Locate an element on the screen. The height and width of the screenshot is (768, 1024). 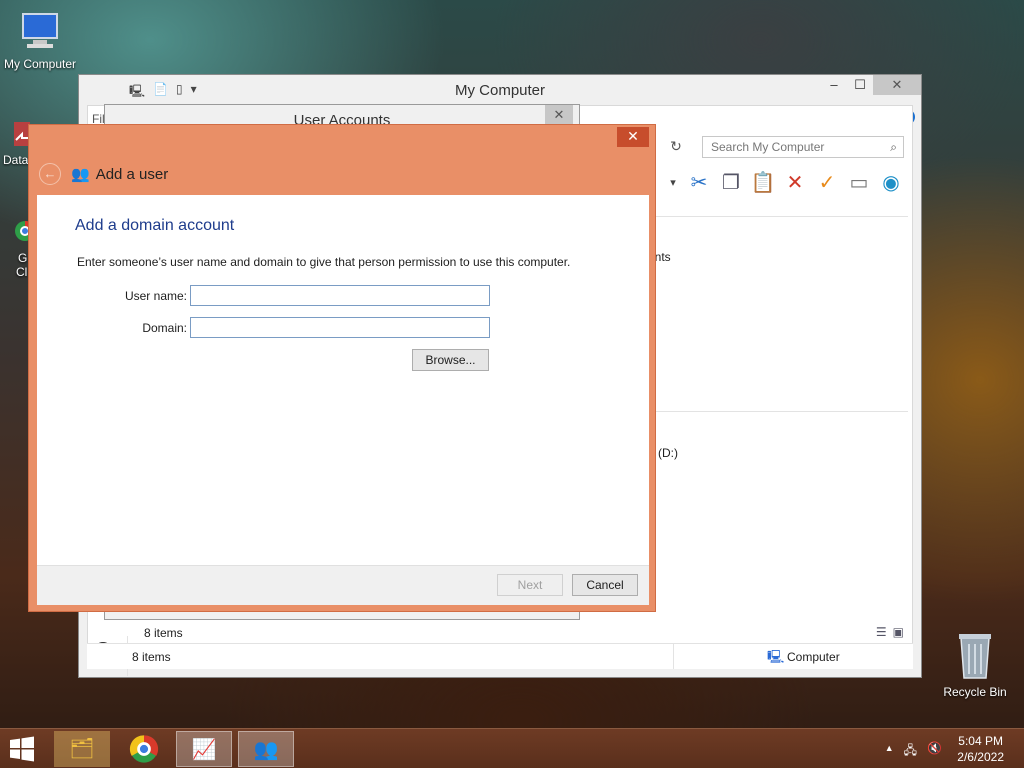
clock: 5:04 PM 2/6/2022 is located at coordinates (980, 749).